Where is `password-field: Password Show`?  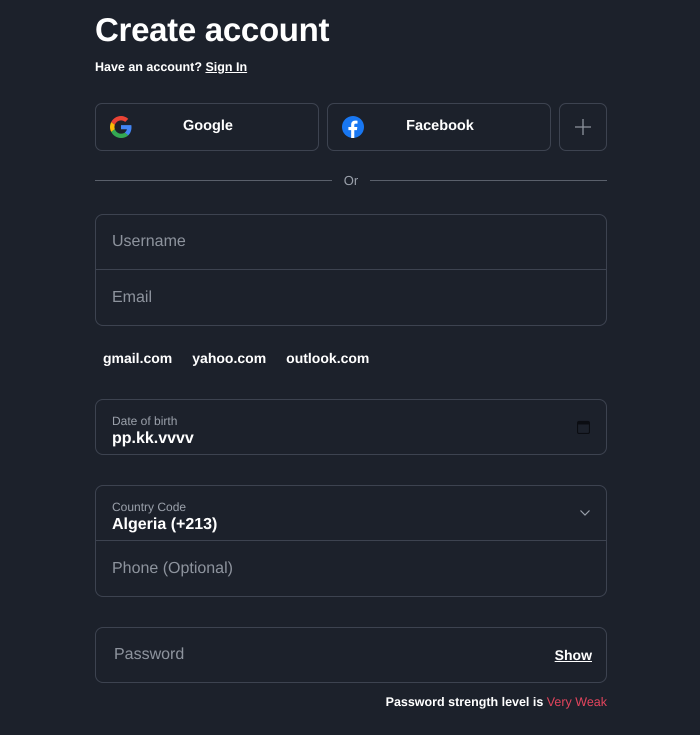
password-field: Password Show is located at coordinates (351, 655).